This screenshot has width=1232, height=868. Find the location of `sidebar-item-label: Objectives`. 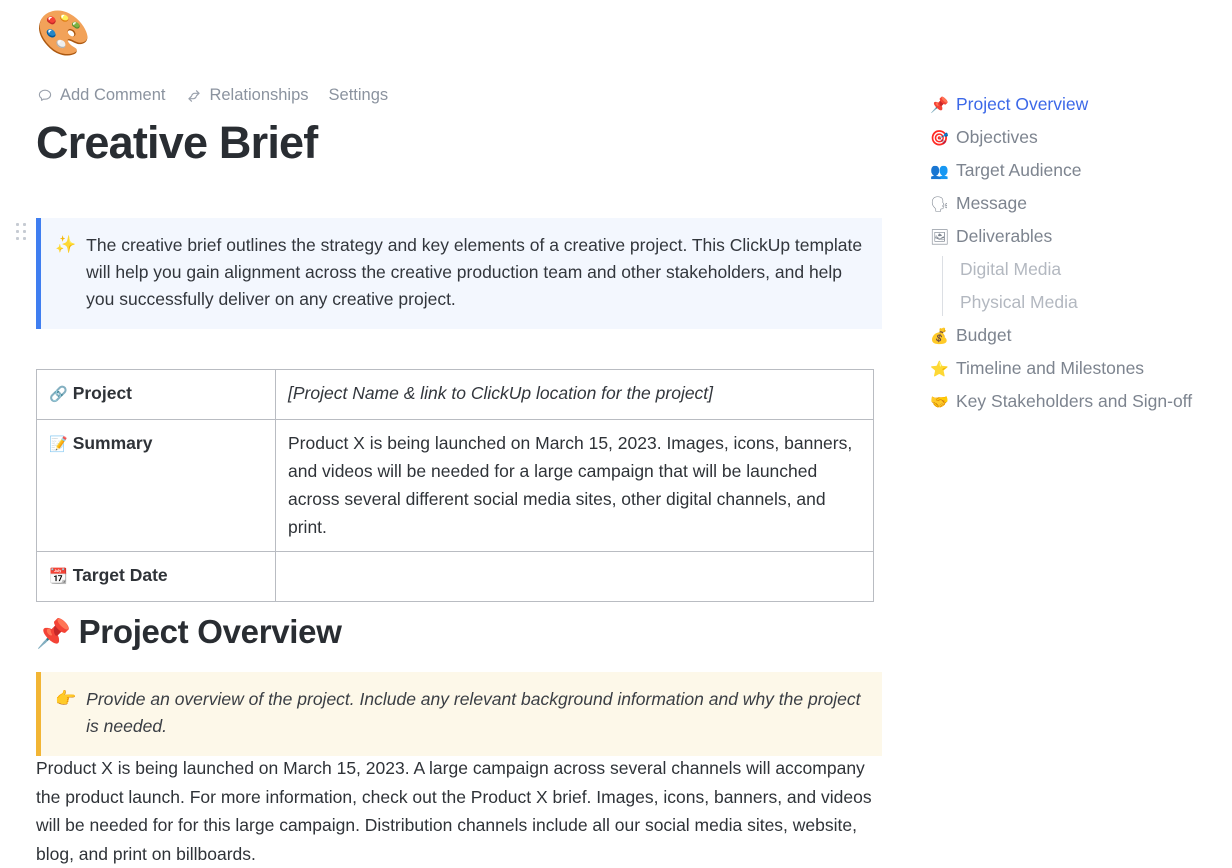

sidebar-item-label: Objectives is located at coordinates (997, 137).